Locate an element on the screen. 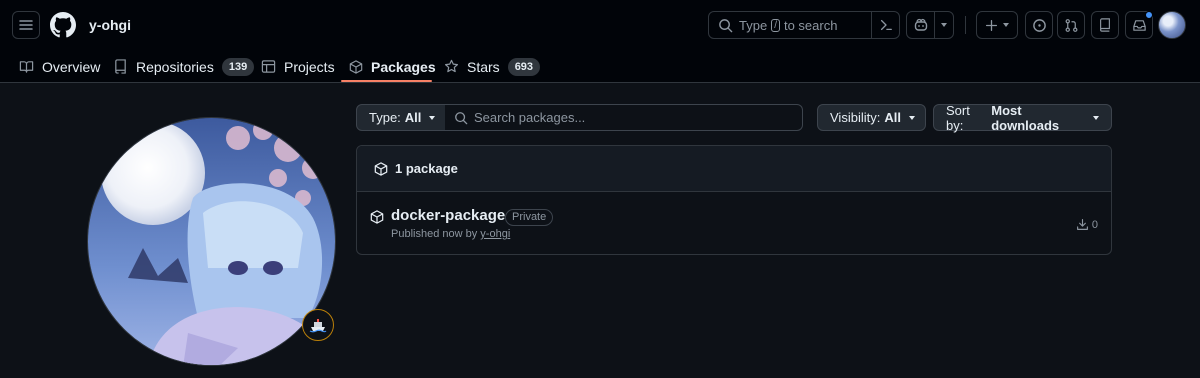  visibility-filter-value: All is located at coordinates (892, 117).